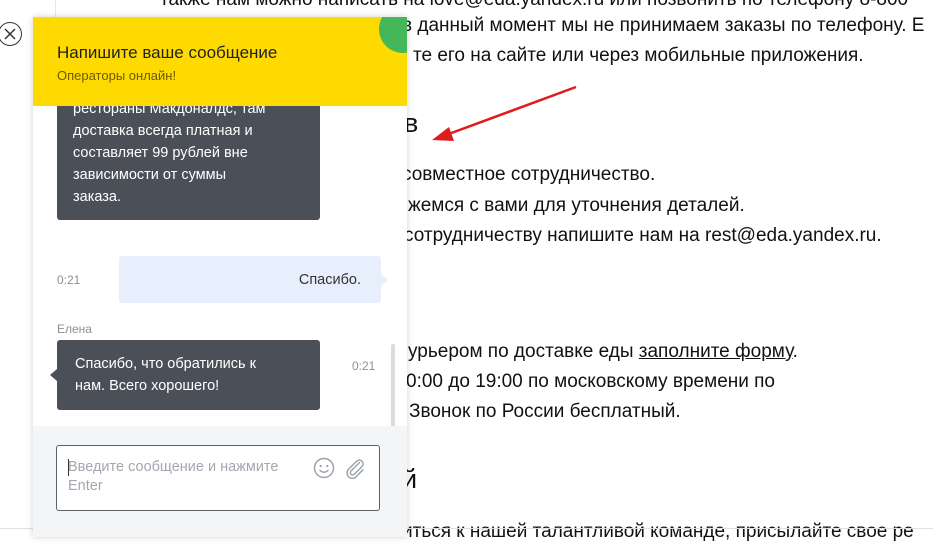 This screenshot has height=544, width=933. What do you see at coordinates (68, 467) in the screenshot?
I see `text-cursor` at bounding box center [68, 467].